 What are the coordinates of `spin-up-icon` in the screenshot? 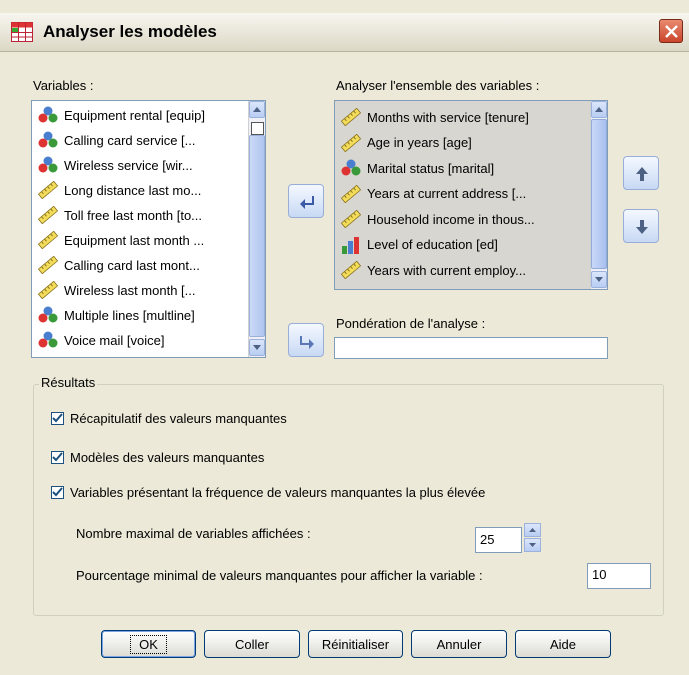 It's located at (532, 530).